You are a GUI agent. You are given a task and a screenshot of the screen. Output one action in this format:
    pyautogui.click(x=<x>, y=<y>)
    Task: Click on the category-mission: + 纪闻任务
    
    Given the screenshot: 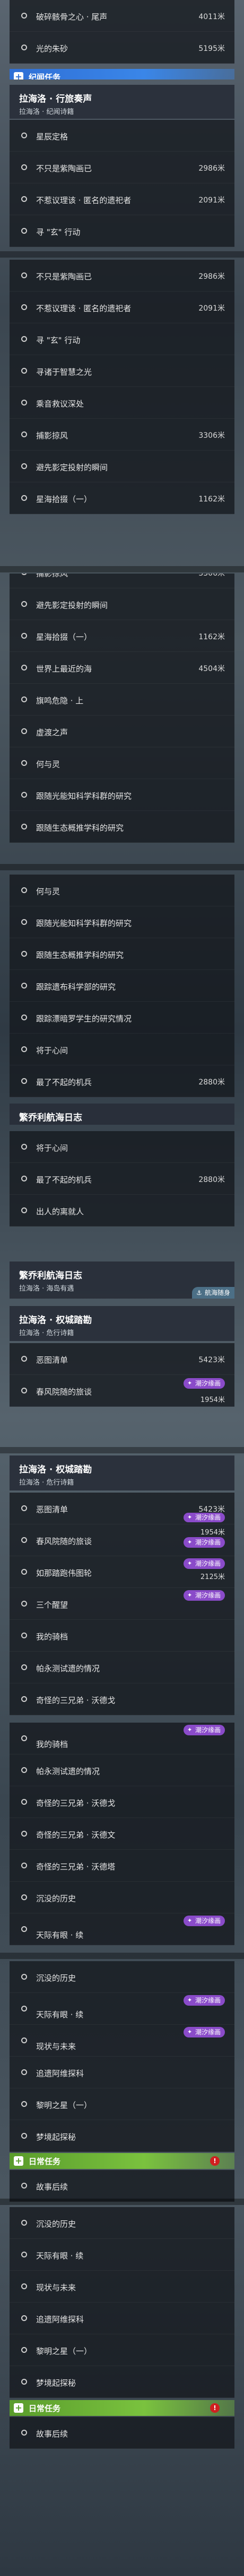 What is the action you would take?
    pyautogui.click(x=122, y=74)
    